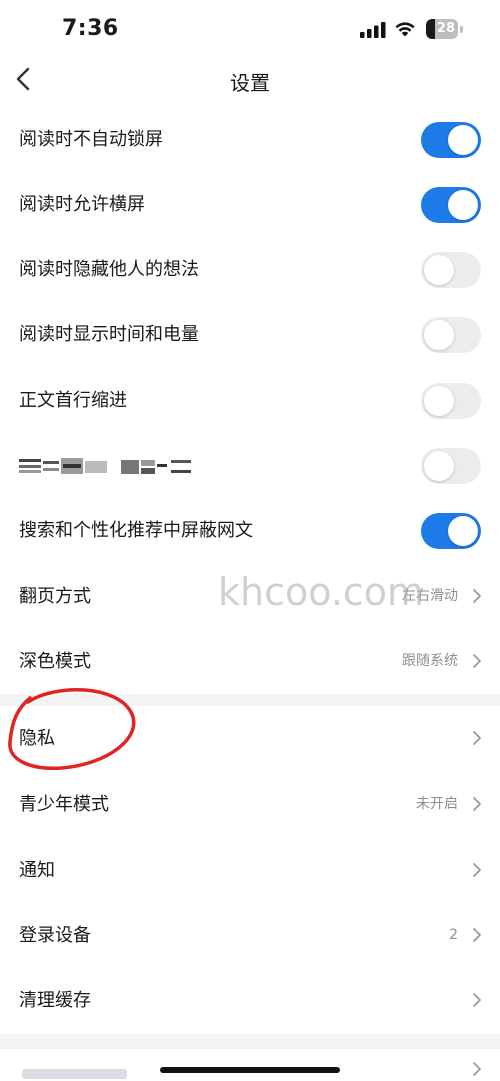 Image resolution: width=500 pixels, height=1081 pixels. Describe the element at coordinates (109, 269) in the screenshot. I see `setting-label: 阅读时隐藏他人的想法` at that location.